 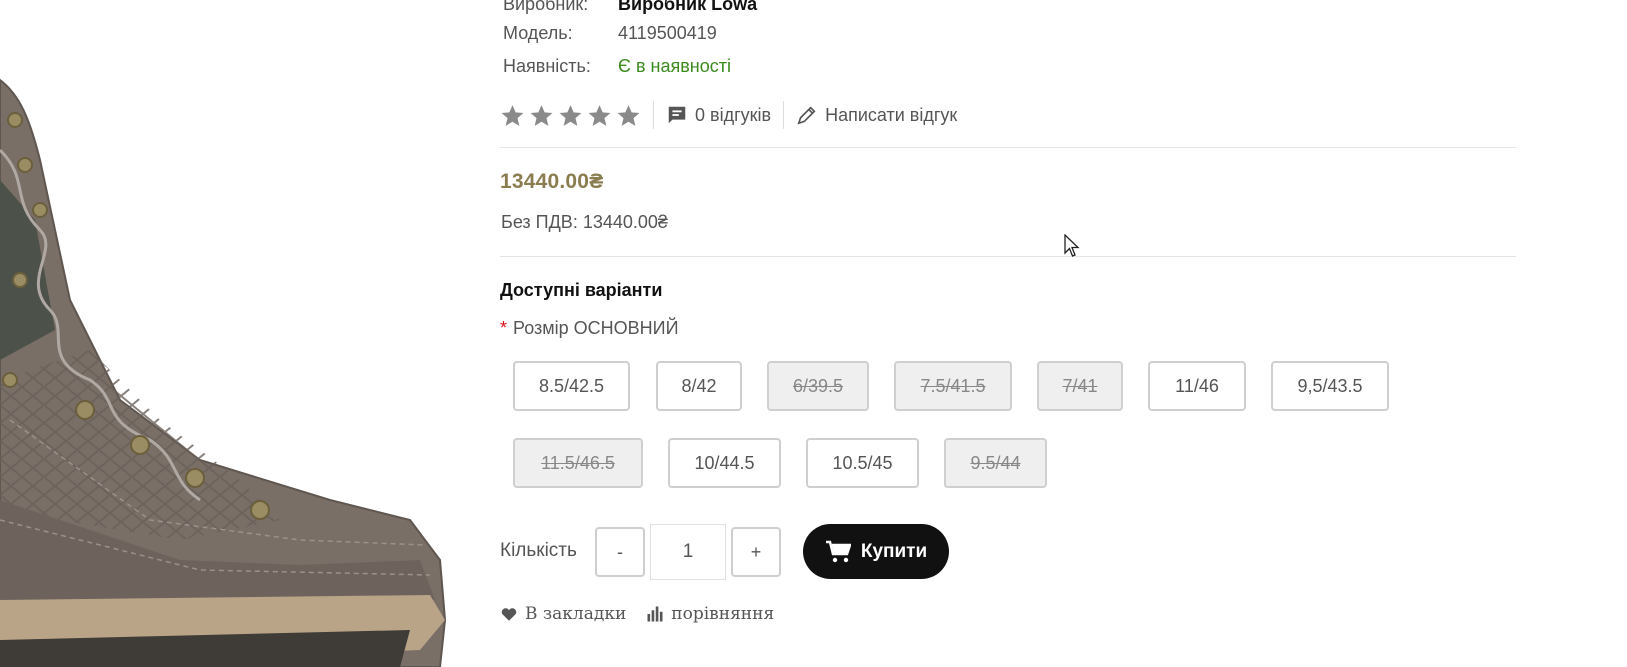 I want to click on size-option: 10/44.5, so click(x=724, y=463).